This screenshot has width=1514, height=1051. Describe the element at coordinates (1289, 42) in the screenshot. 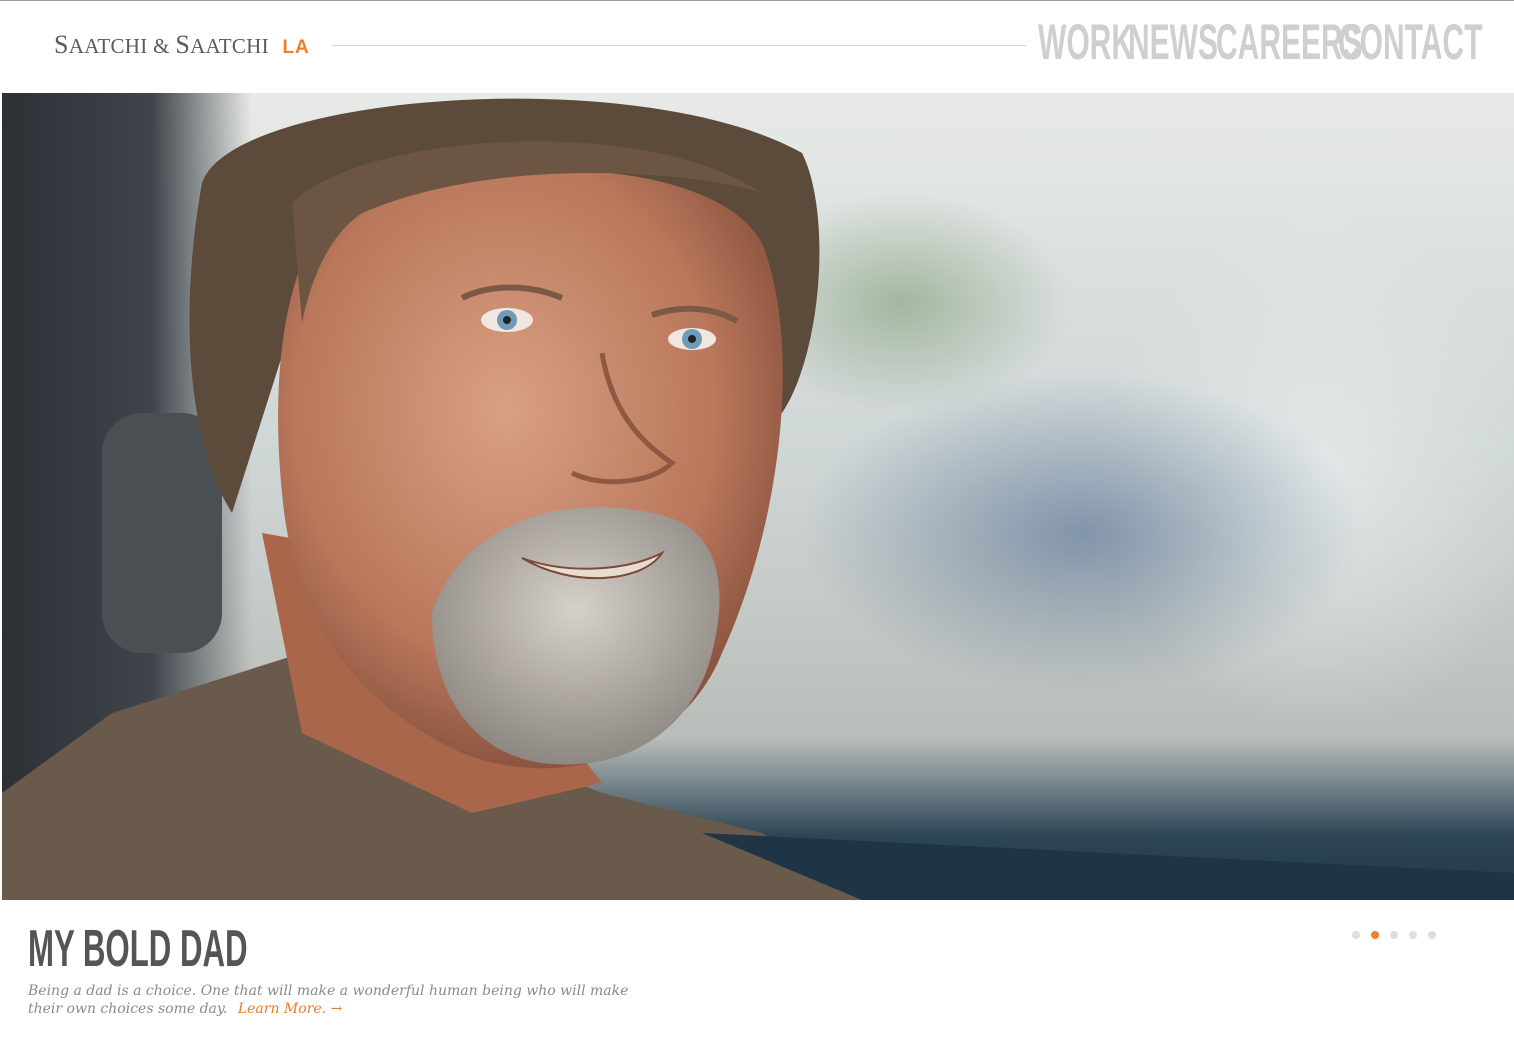

I see `nav-careers: CAREERS` at that location.